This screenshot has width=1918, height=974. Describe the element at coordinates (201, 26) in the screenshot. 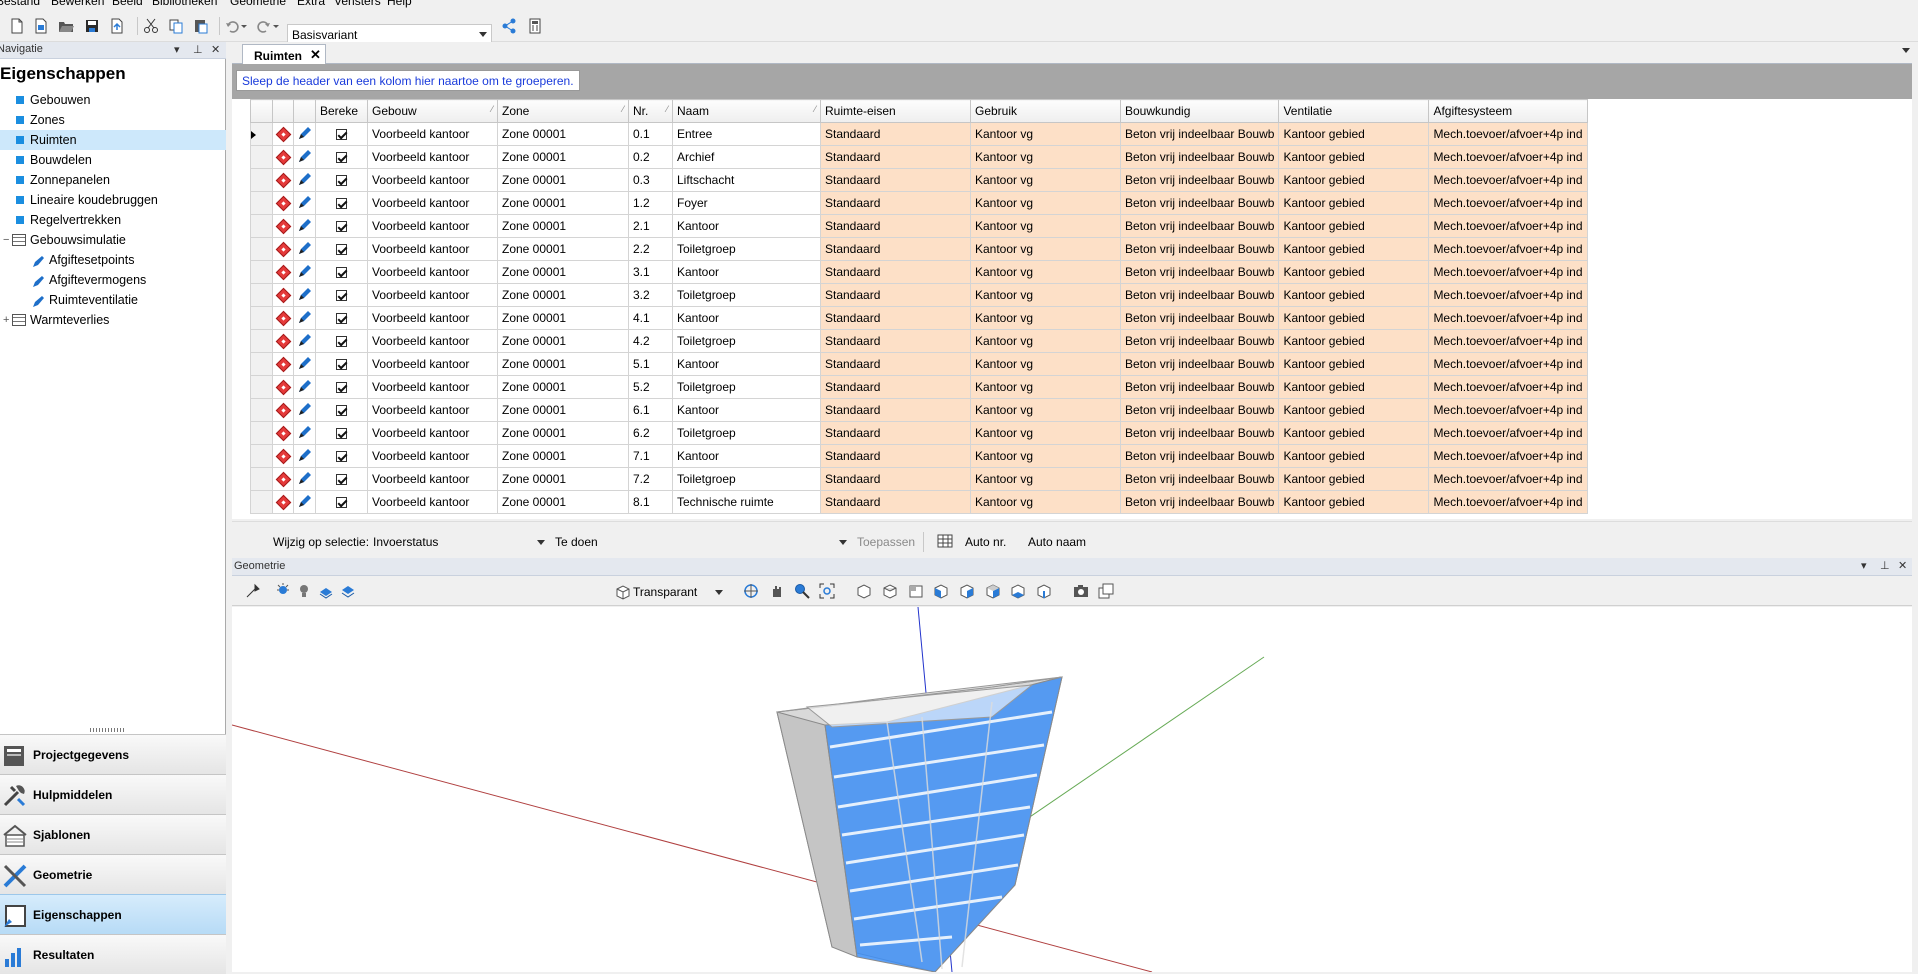

I see `paste-icon` at that location.